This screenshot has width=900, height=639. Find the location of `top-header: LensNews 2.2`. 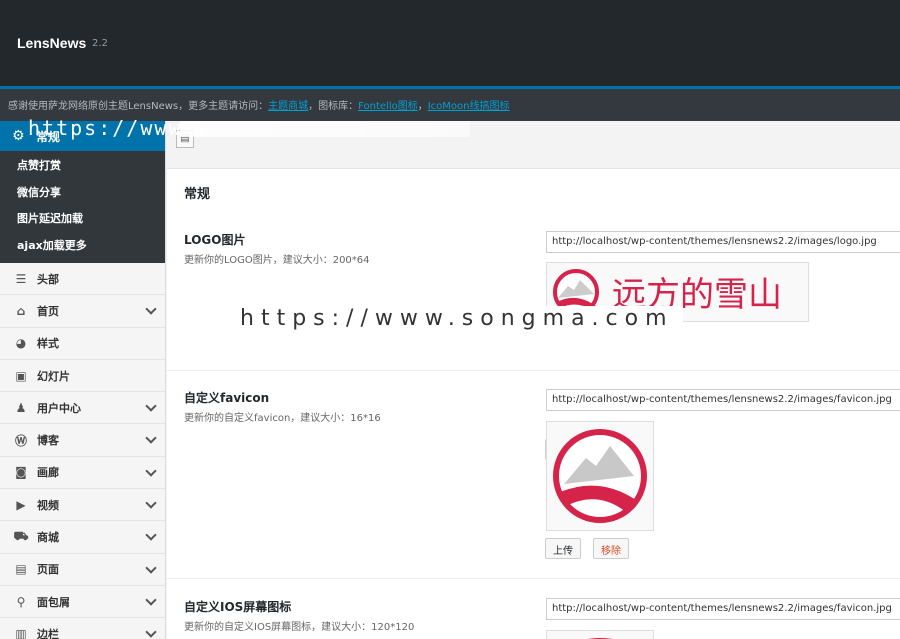

top-header: LensNews 2.2 is located at coordinates (450, 43).